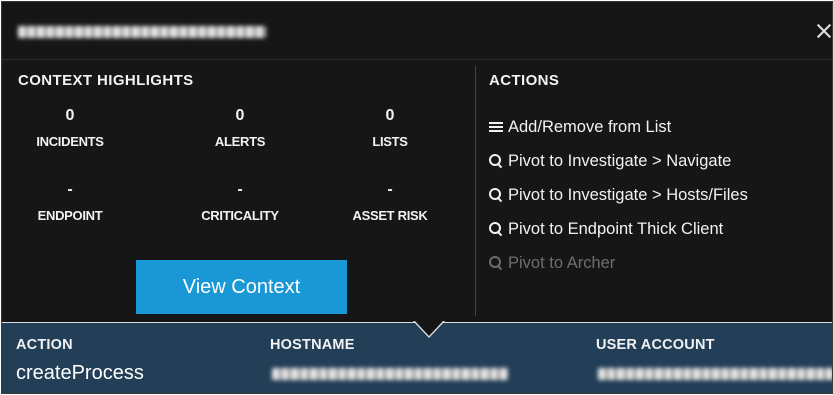  I want to click on view-context-button: View Context, so click(241, 287).